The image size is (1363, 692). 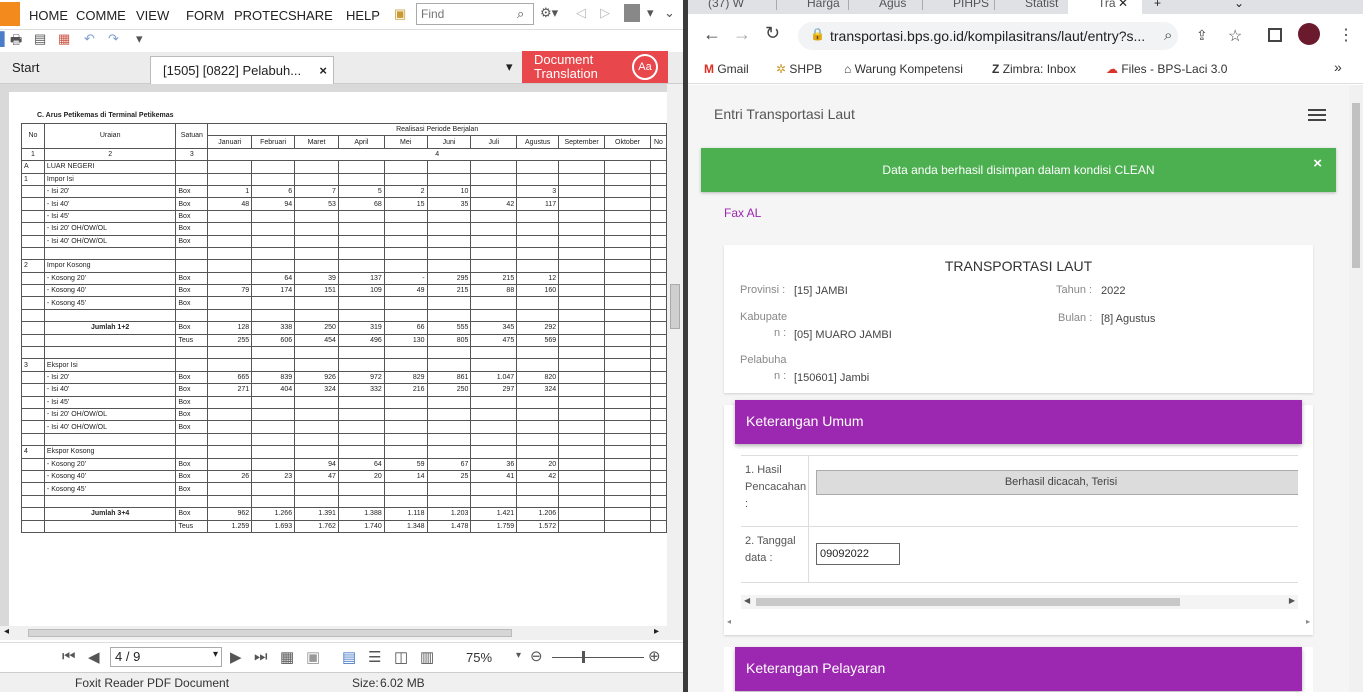 What do you see at coordinates (726, 5) in the screenshot?
I see `browser-tab: (37) W` at bounding box center [726, 5].